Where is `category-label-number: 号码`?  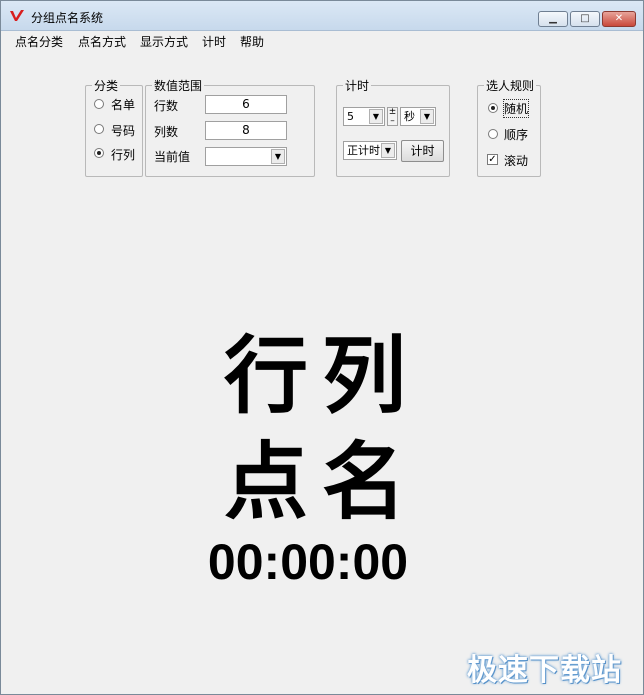
category-label-number: 号码 is located at coordinates (123, 131).